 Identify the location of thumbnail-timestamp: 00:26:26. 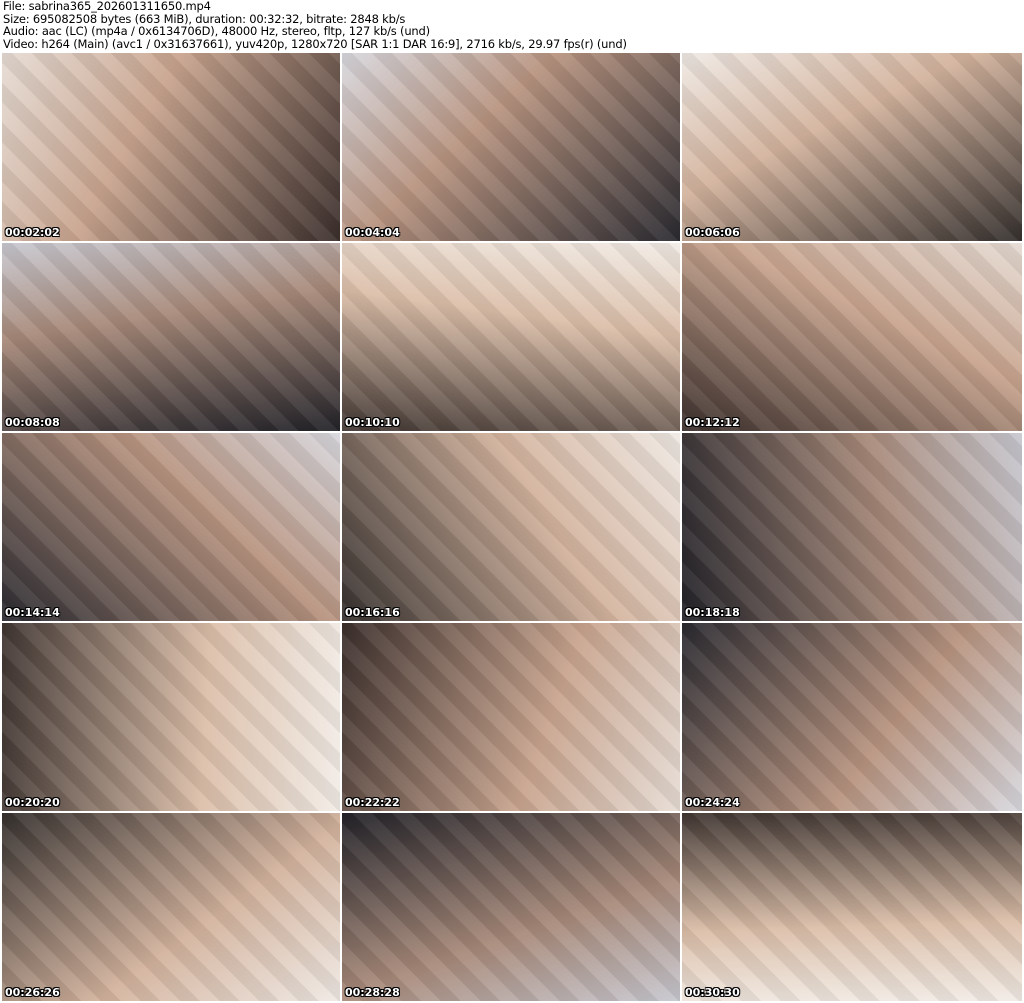
(32, 992).